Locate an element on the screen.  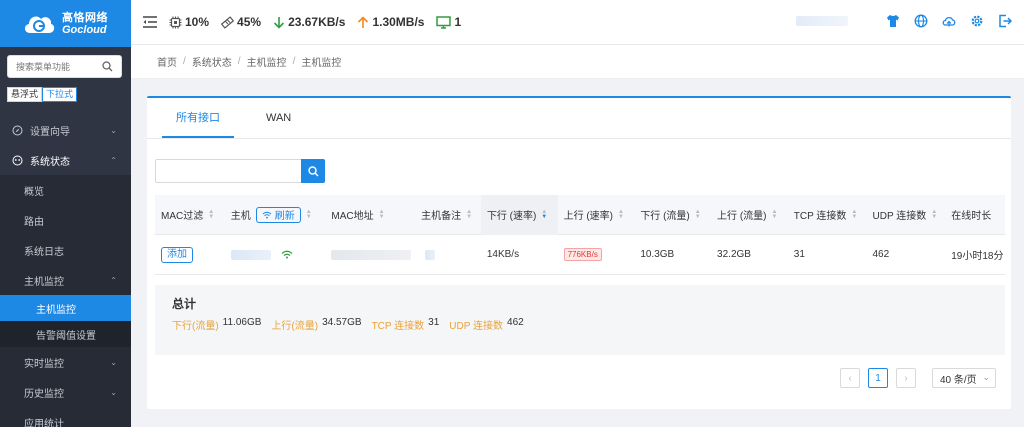
download-stat: 23.67KB/s is located at coordinates (309, 22).